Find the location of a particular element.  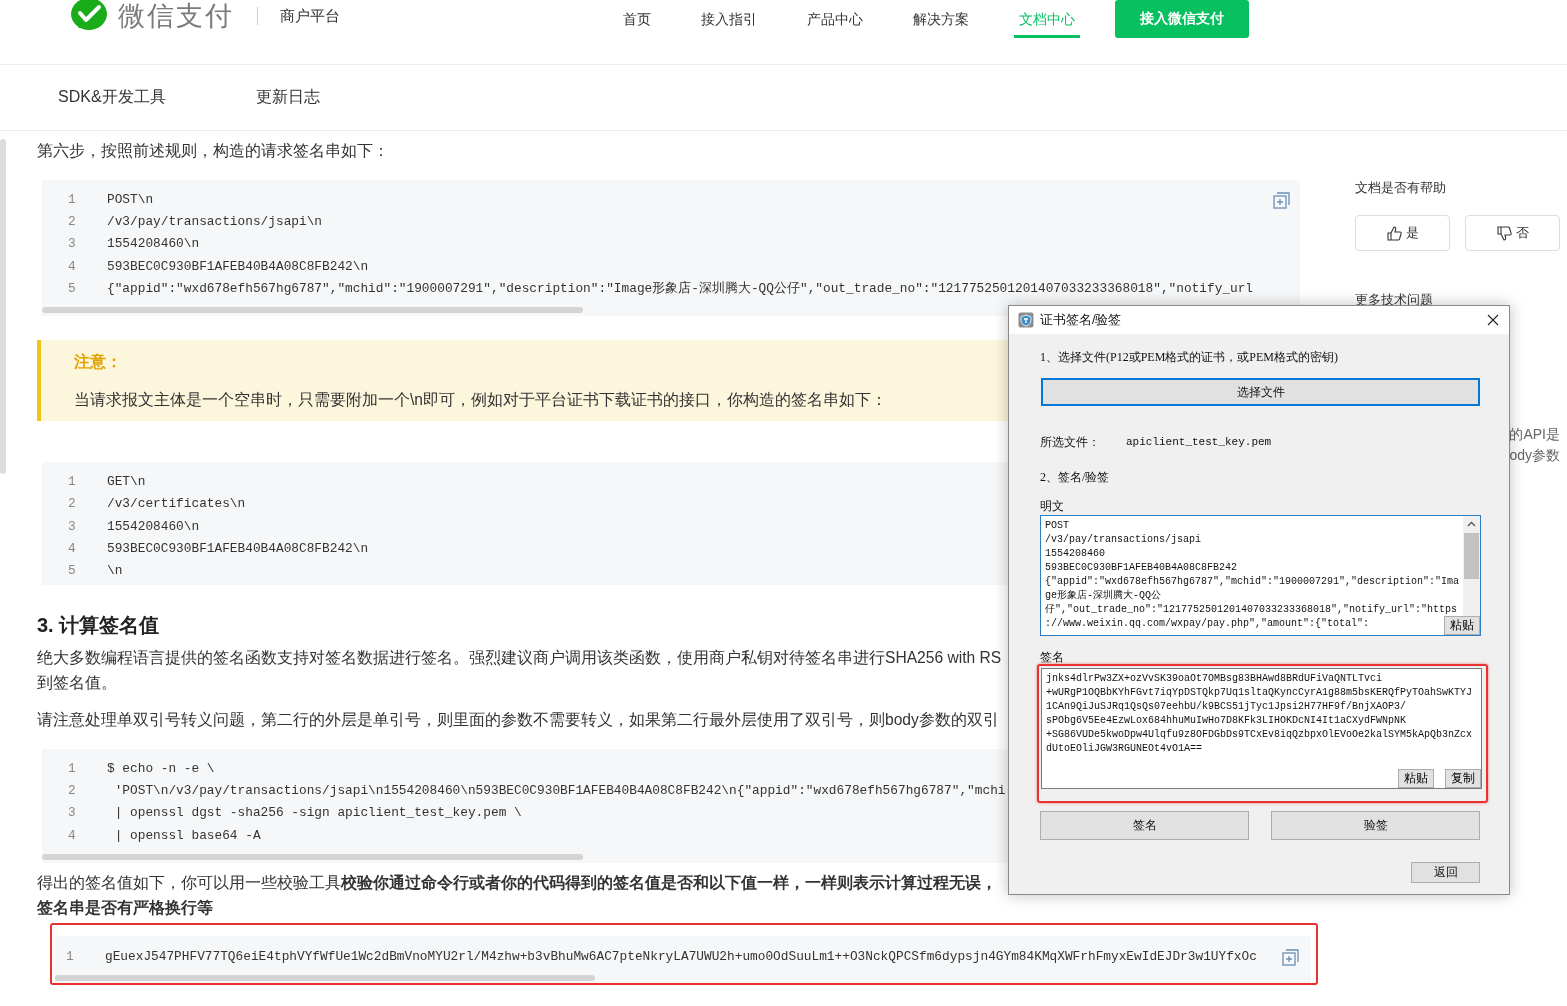

text-line: 1CAn9QiJuSJRq1QsQs07eehbU/k9BCS51jTyc1Jpsi2H77HF9f/BnjXAOP3/ is located at coordinates (1226, 707).